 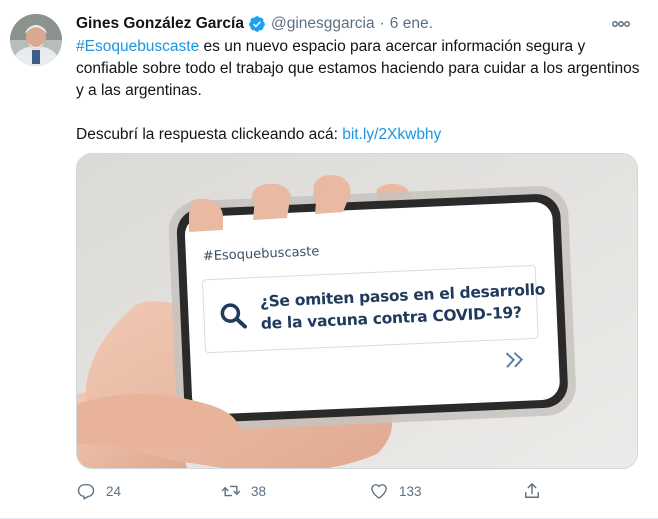 I want to click on retweet-count: 38, so click(x=259, y=491).